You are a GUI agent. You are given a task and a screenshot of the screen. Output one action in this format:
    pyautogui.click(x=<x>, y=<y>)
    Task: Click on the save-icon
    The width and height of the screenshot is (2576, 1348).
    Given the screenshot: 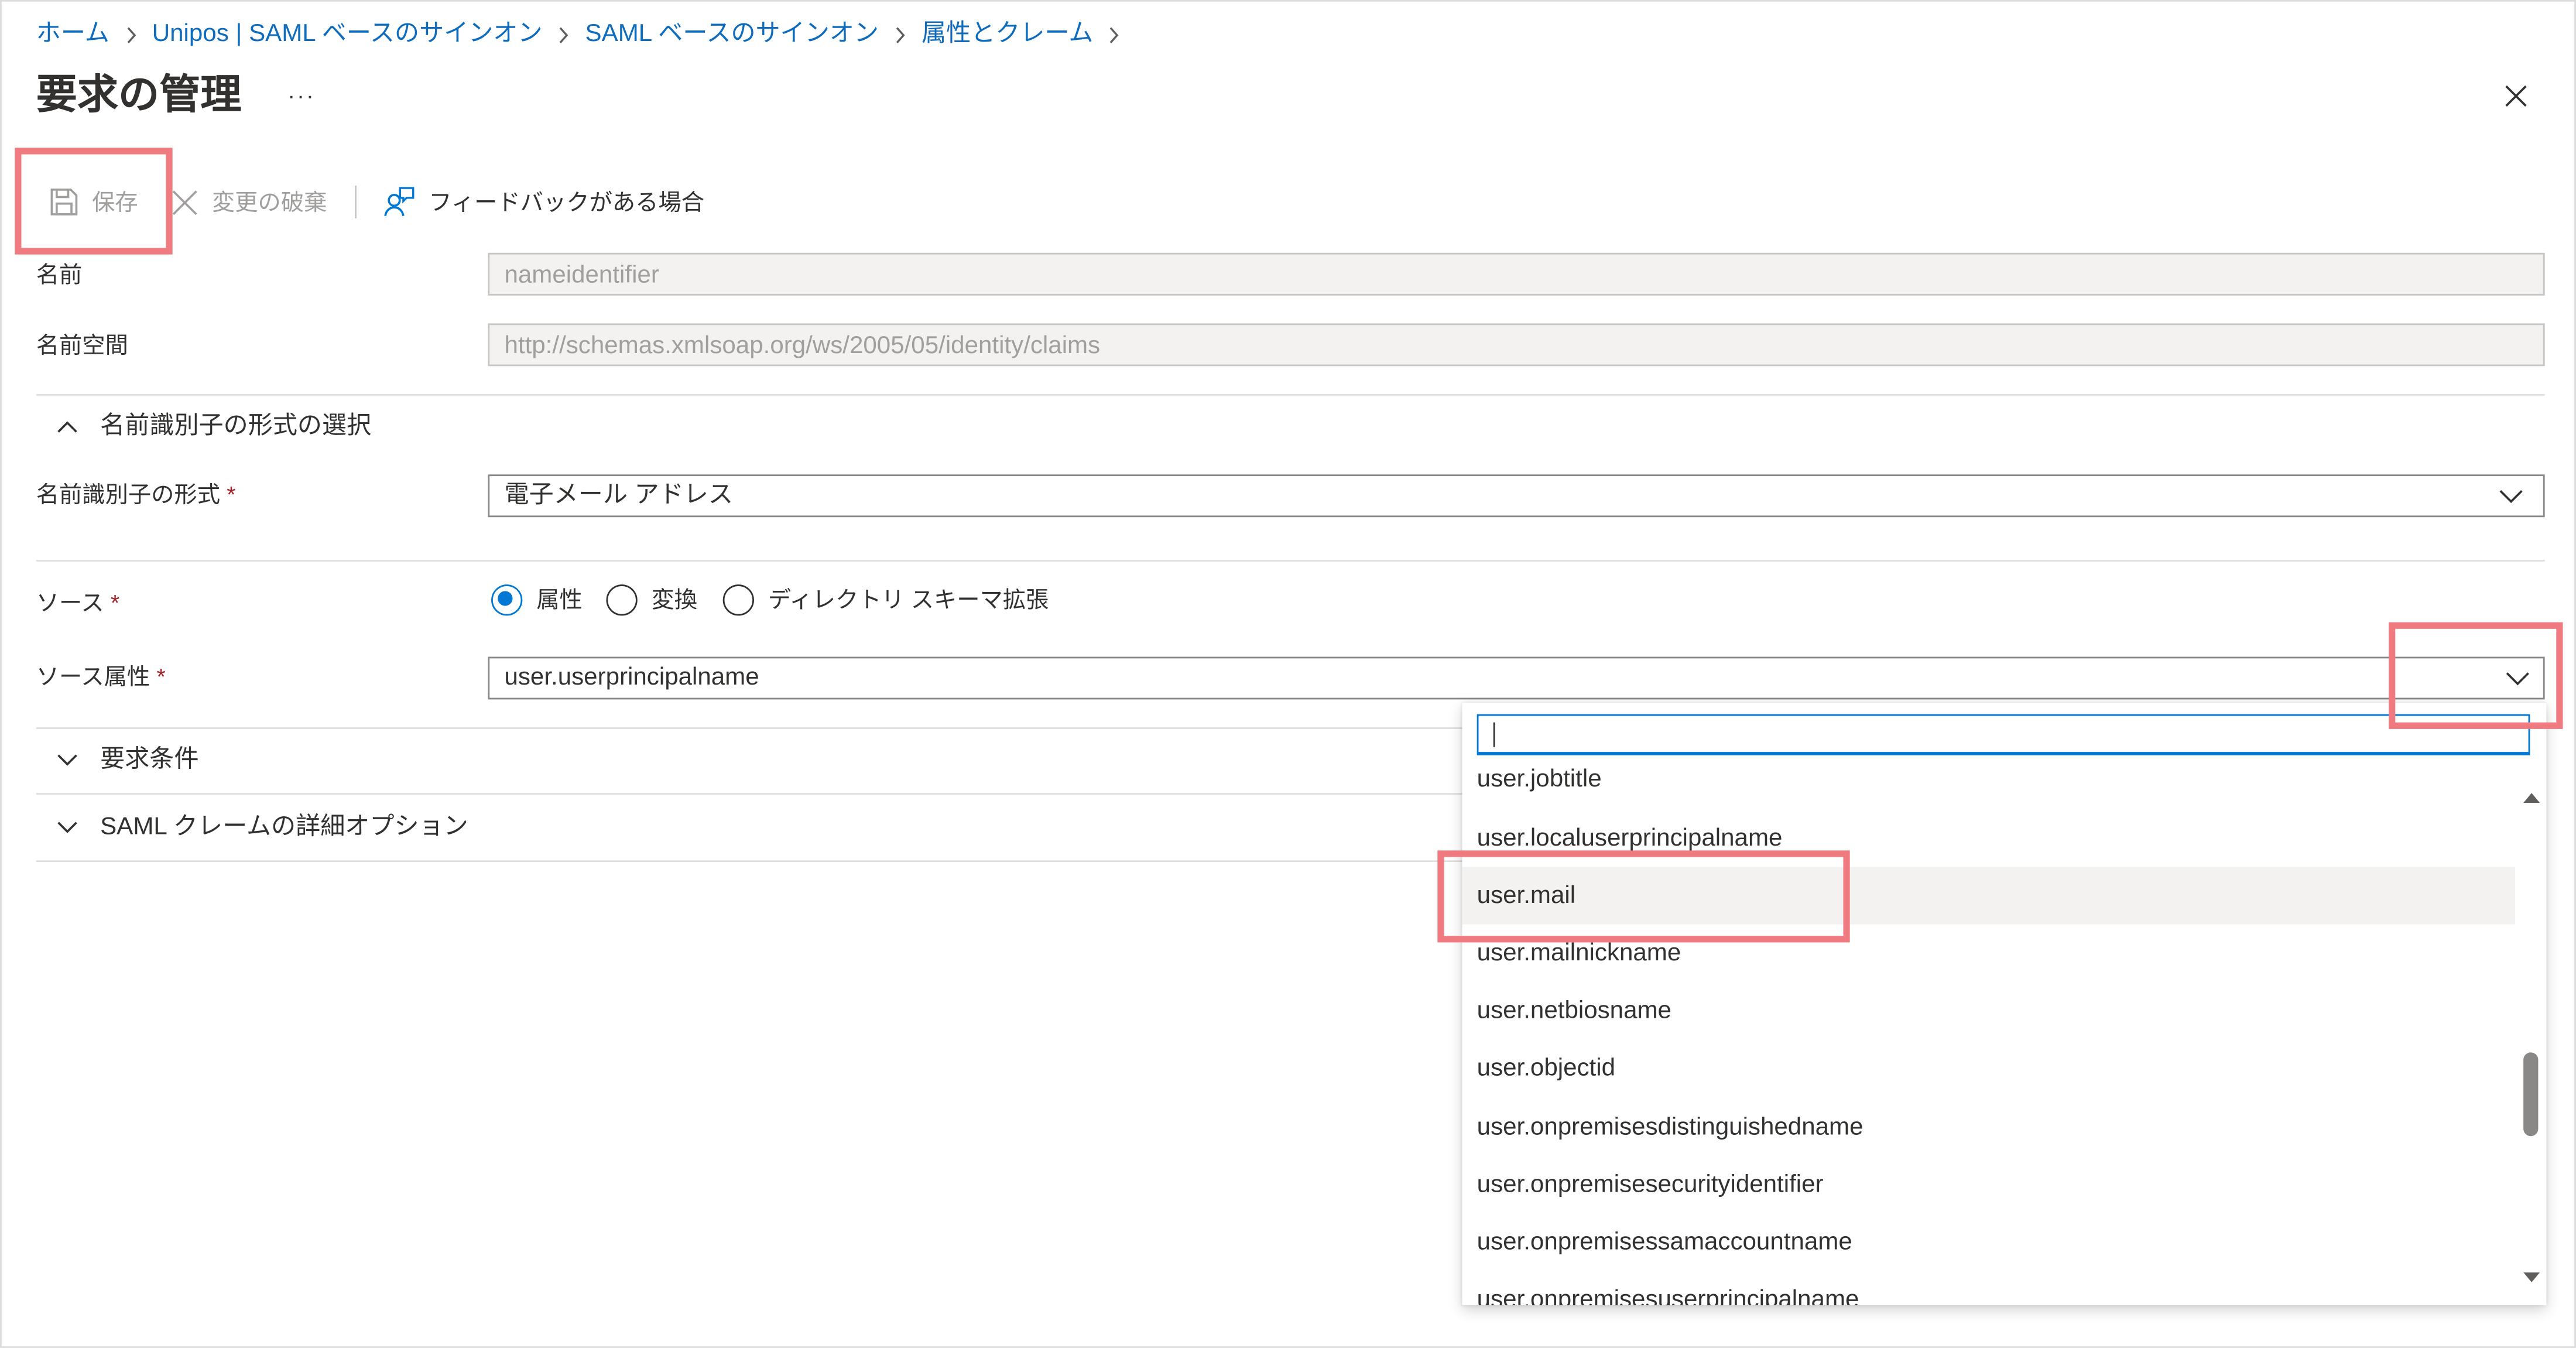 What is the action you would take?
    pyautogui.click(x=64, y=202)
    